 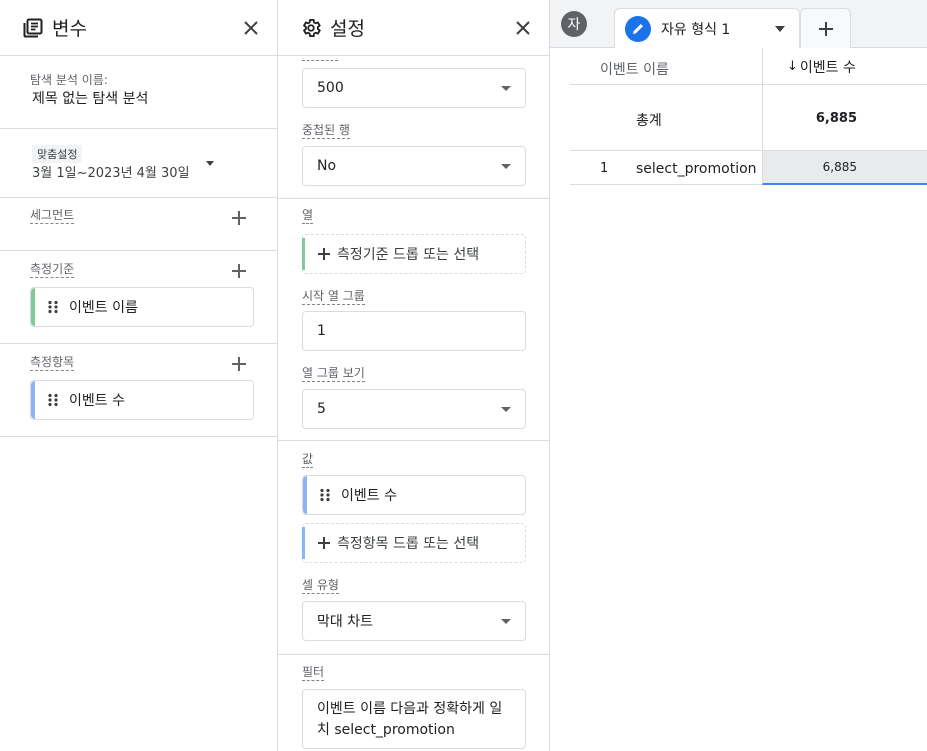 I want to click on exploration-name-label: 탐색 분석 이름:, so click(x=69, y=80).